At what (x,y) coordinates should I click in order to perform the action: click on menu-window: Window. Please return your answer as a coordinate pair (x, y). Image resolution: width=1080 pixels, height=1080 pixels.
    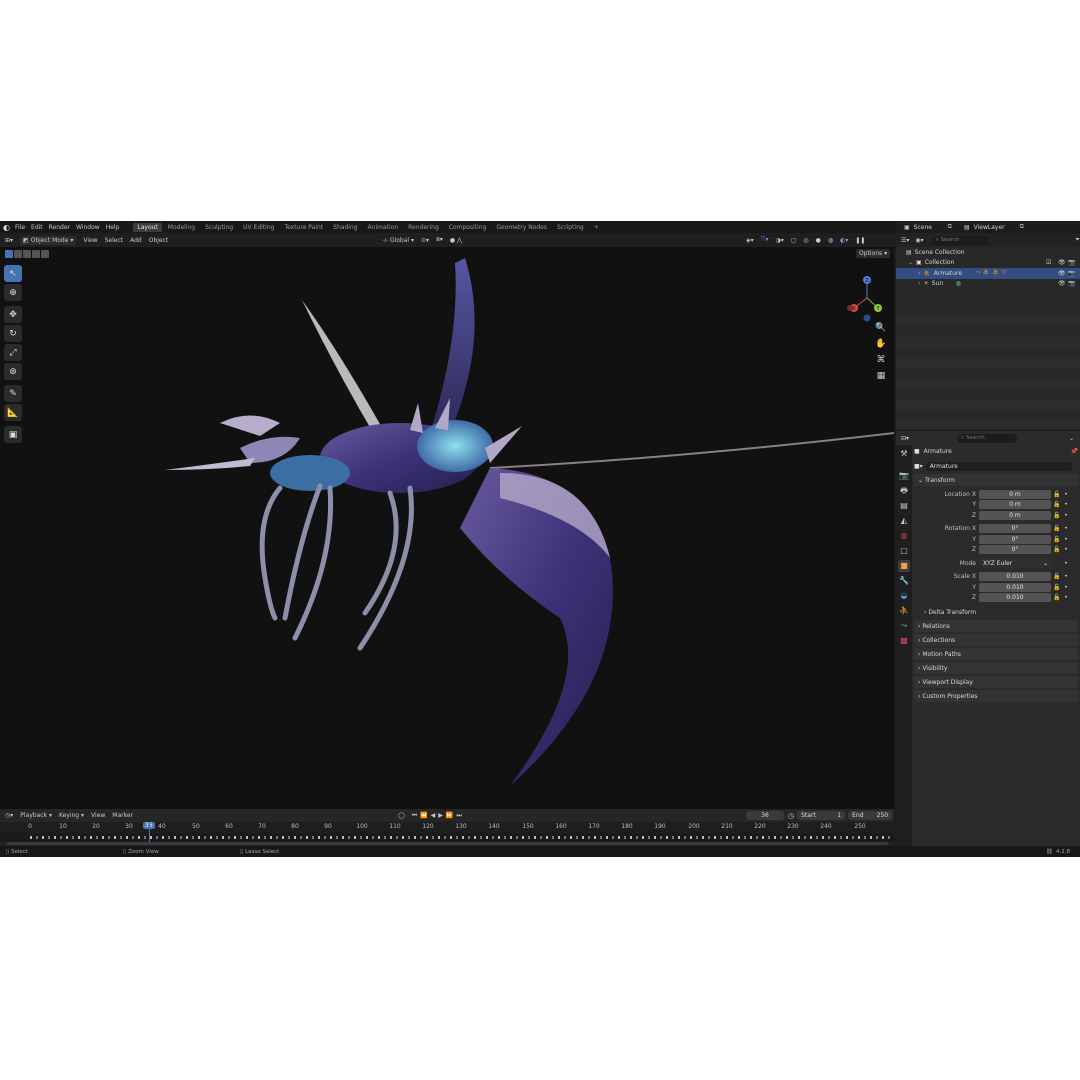
    Looking at the image, I should click on (88, 227).